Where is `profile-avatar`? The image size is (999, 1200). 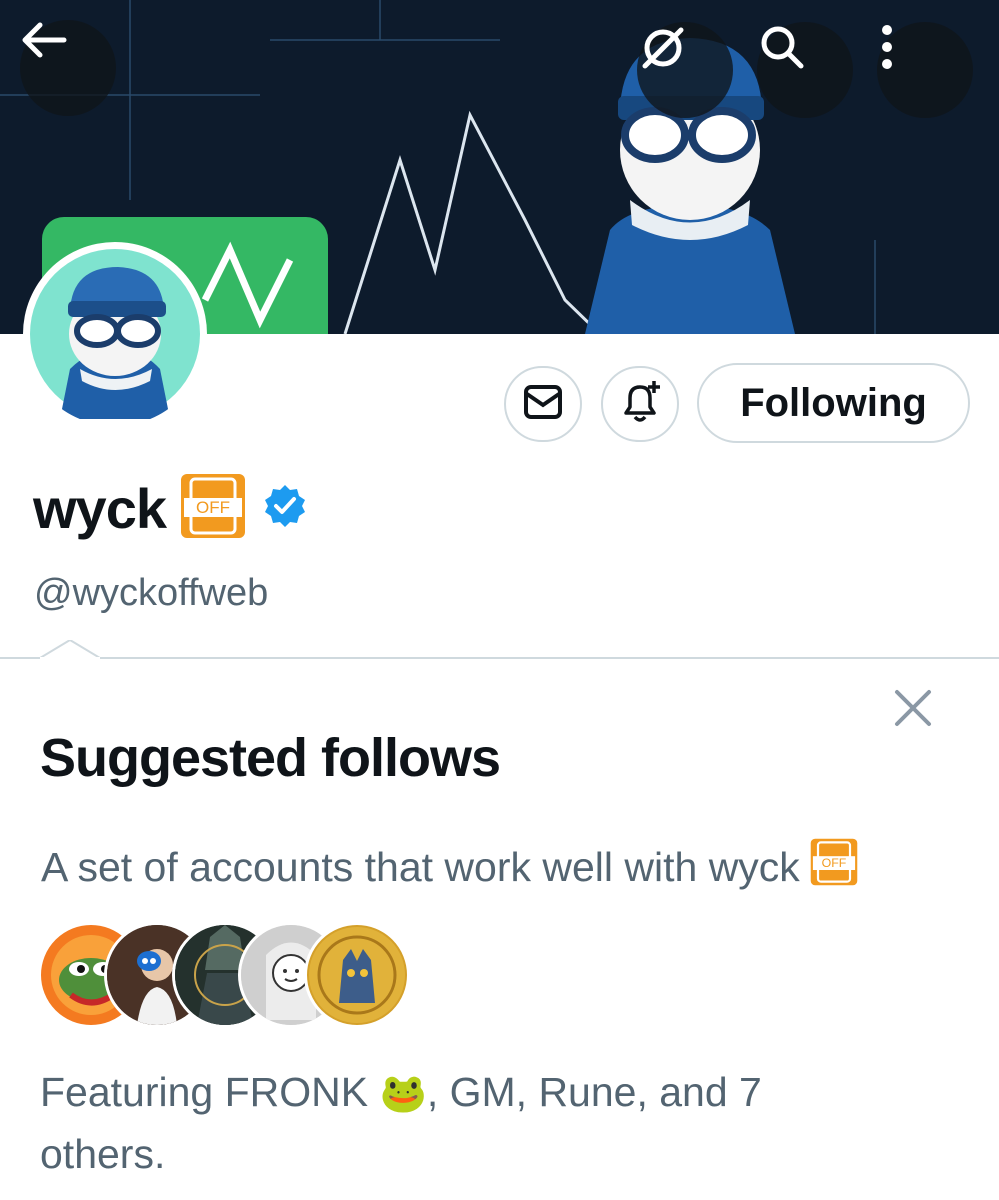 profile-avatar is located at coordinates (115, 334).